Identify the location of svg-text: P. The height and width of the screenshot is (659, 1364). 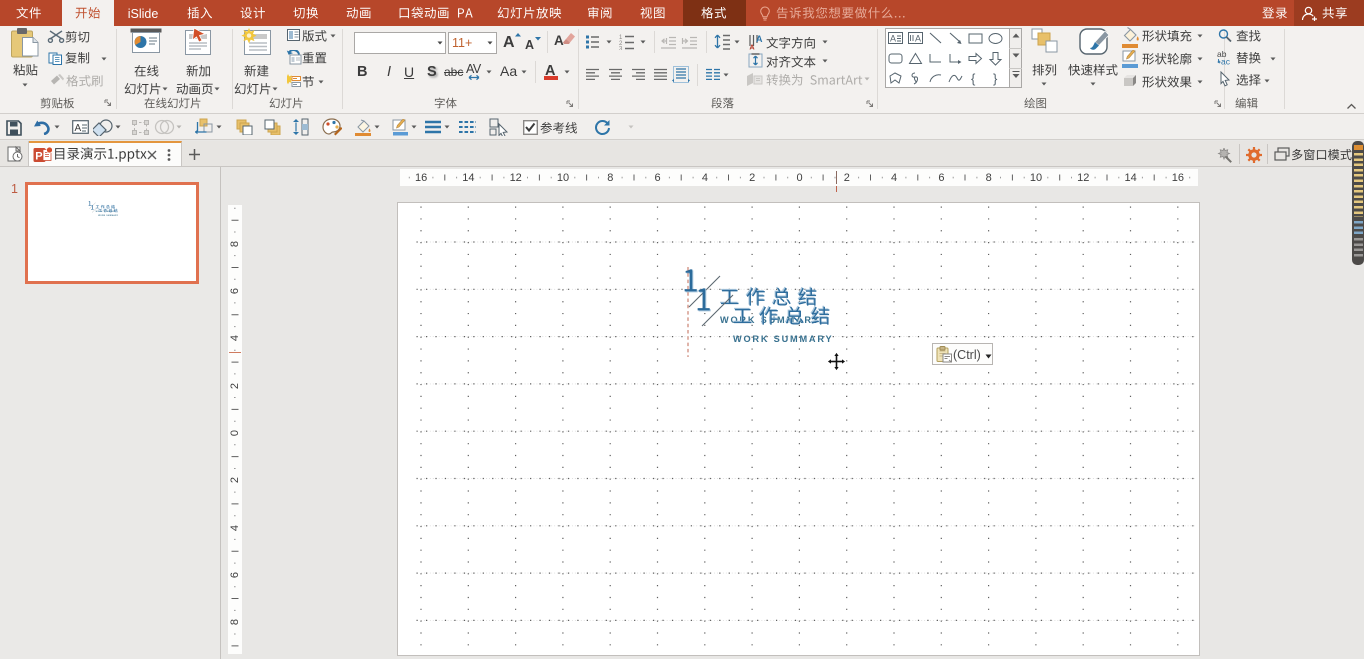
(38, 157).